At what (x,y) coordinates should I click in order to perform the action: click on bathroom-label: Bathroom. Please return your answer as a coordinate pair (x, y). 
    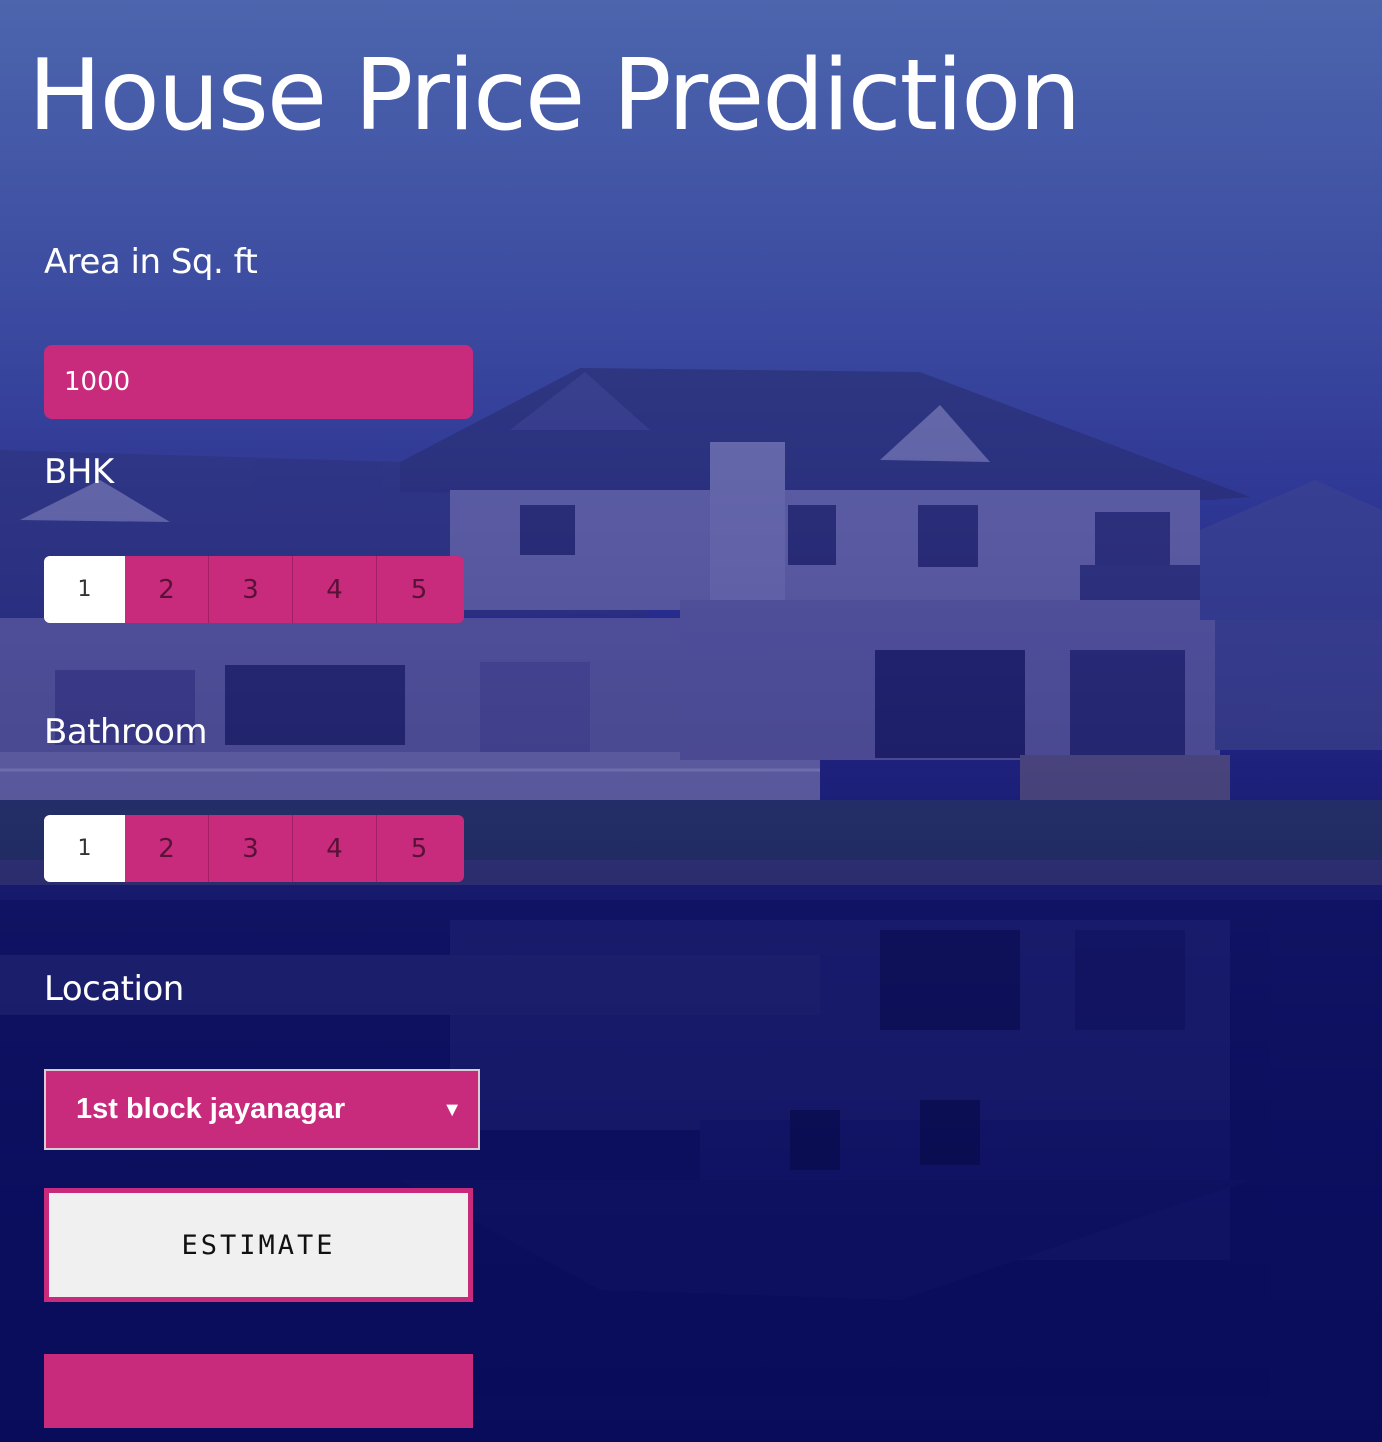
    Looking at the image, I should click on (126, 732).